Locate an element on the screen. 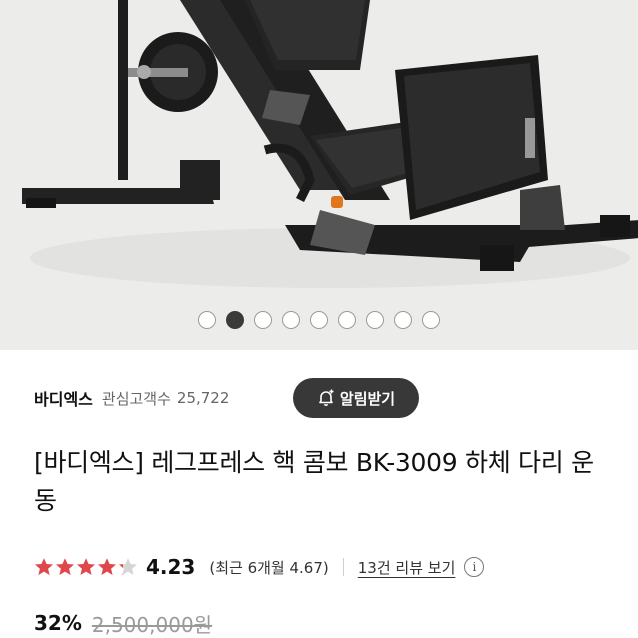 The height and width of the screenshot is (638, 638). rating-row: 4.23 (최근 6개월 4.67) 13건 리뷰 보기 i is located at coordinates (329, 567).